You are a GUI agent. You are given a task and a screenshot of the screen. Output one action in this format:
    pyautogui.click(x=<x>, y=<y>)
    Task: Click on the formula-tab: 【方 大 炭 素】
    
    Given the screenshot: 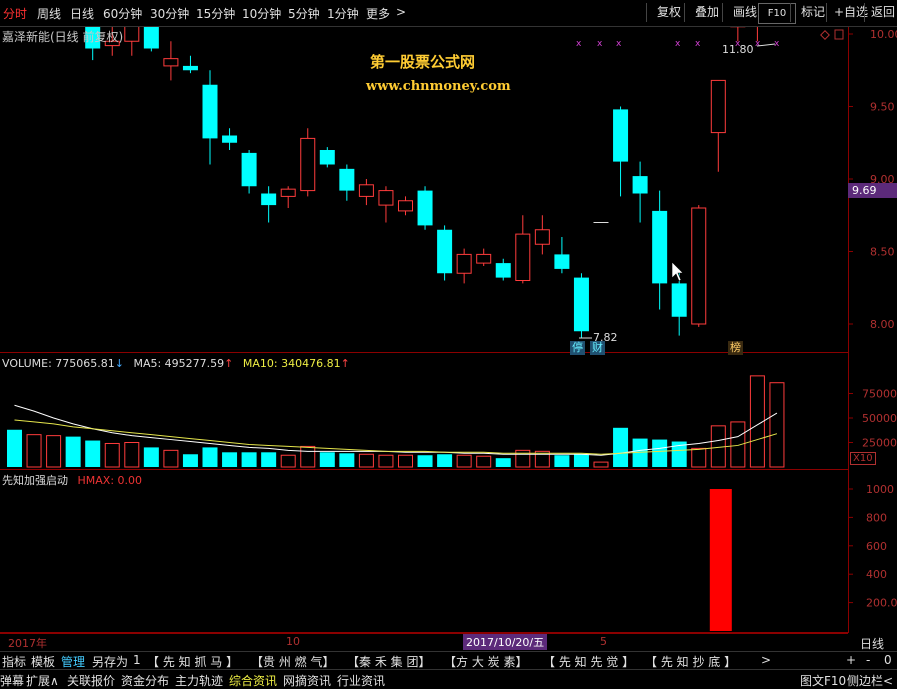 What is the action you would take?
    pyautogui.click(x=485, y=661)
    